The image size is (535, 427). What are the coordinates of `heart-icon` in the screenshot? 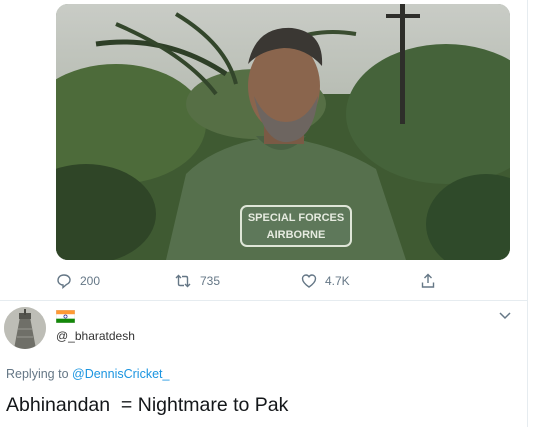 It's located at (309, 281).